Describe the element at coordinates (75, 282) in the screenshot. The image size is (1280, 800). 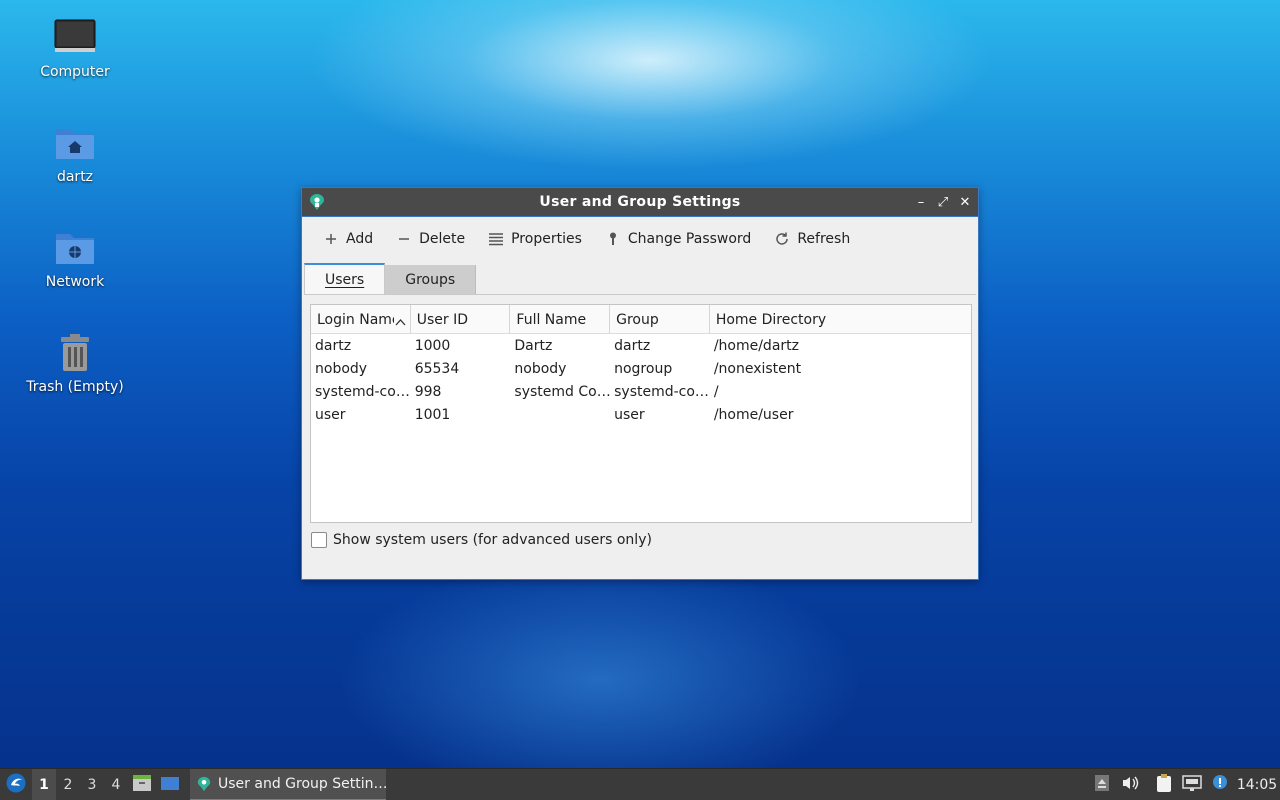
I see `desktop-icon-label: Network` at that location.